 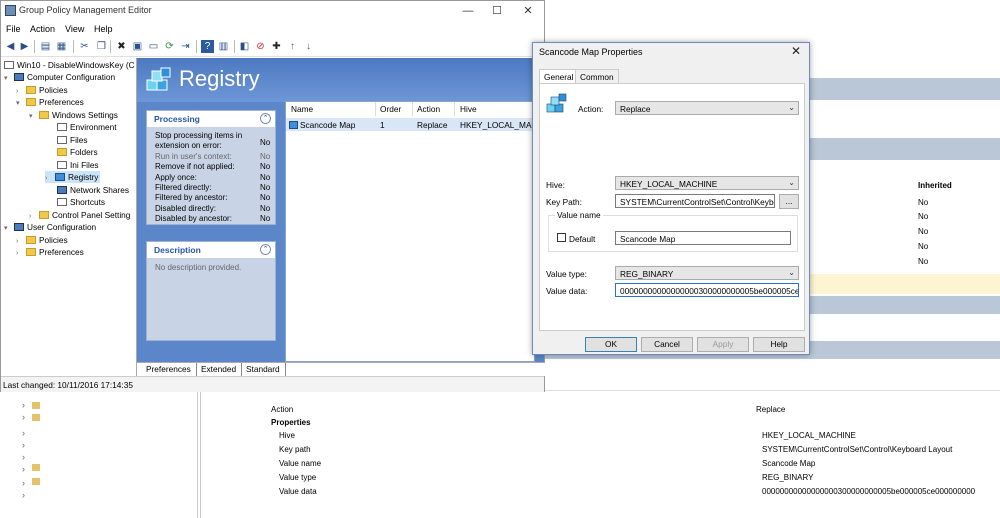 What do you see at coordinates (647, 274) in the screenshot?
I see `value-type-select-value: REG_BINARY` at bounding box center [647, 274].